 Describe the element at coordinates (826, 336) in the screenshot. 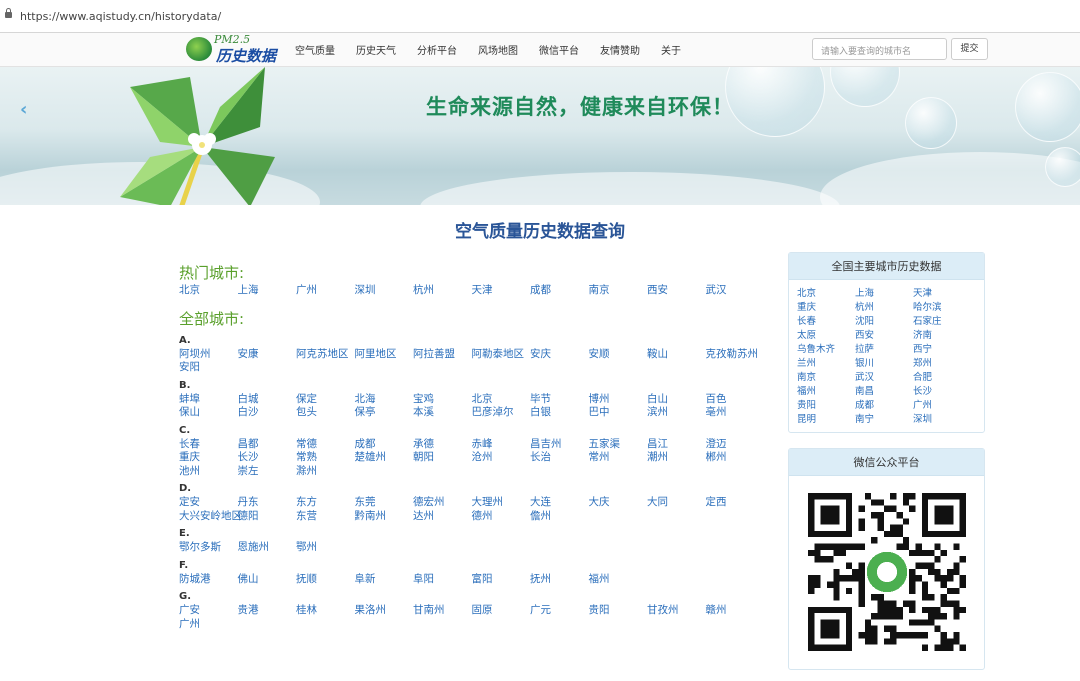

I see `major-city-link: 太原` at that location.